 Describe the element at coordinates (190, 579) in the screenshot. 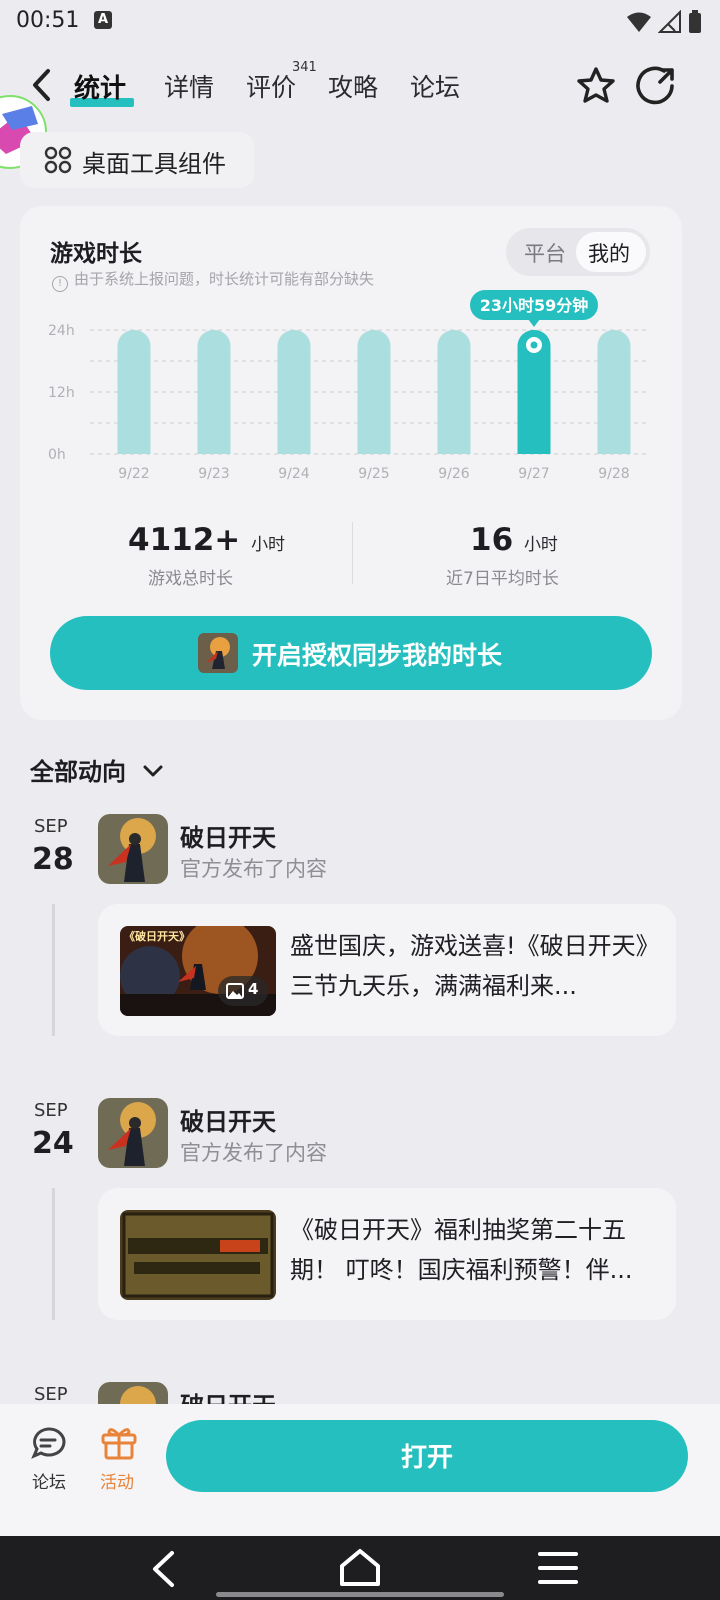

I see `total-playtime-label: 游戏总时长` at that location.